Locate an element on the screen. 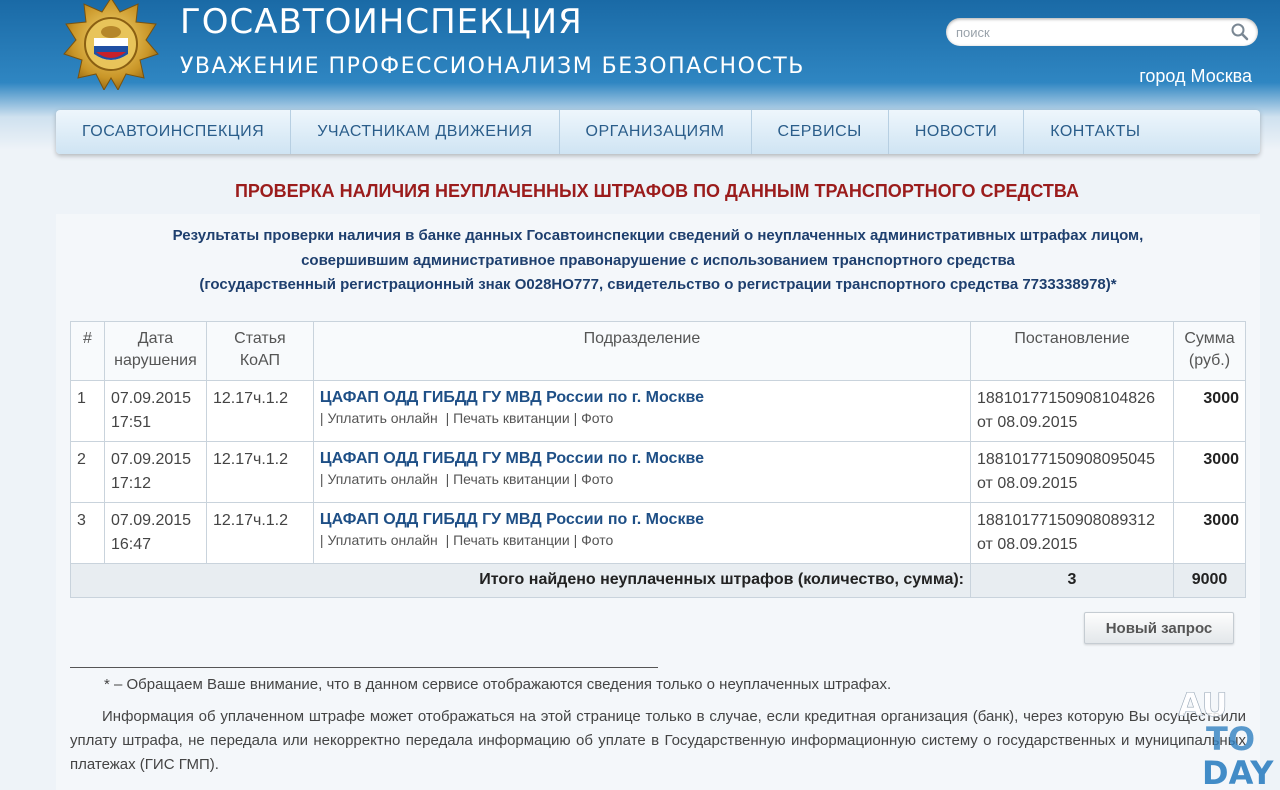 The height and width of the screenshot is (790, 1280). header-article: Статья КоАП is located at coordinates (259, 351).